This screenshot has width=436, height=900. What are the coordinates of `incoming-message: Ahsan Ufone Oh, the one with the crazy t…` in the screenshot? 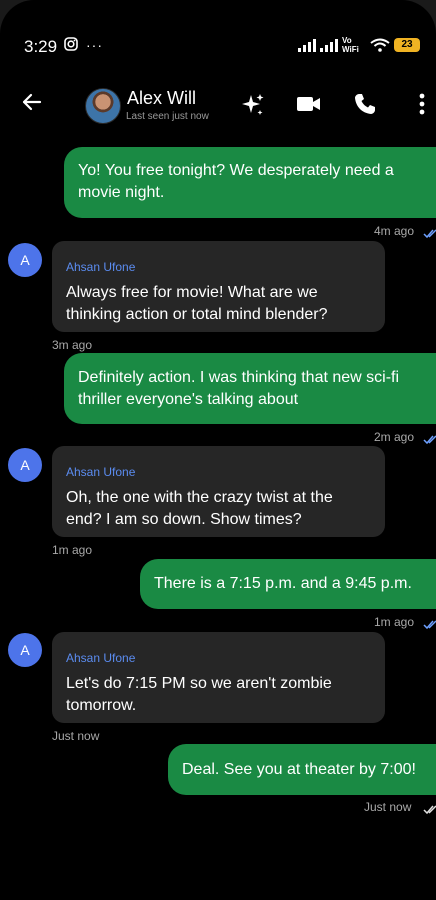 It's located at (218, 491).